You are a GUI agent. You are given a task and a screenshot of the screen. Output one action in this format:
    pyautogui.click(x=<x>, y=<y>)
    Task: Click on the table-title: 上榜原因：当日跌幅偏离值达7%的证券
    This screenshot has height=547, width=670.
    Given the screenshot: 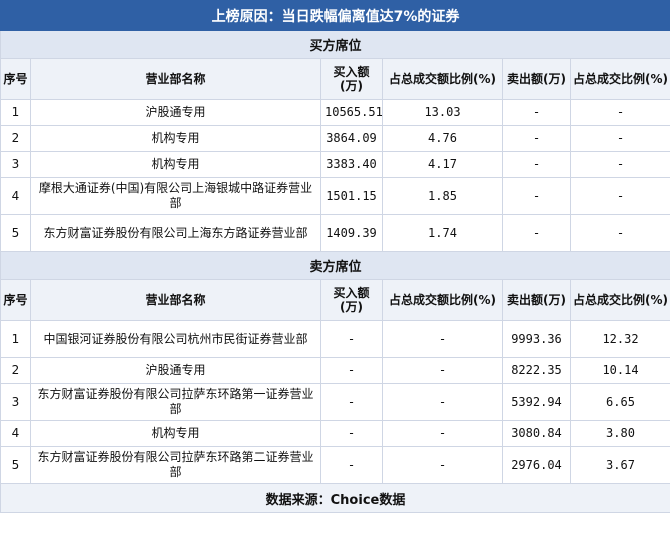 What is the action you would take?
    pyautogui.click(x=335, y=15)
    